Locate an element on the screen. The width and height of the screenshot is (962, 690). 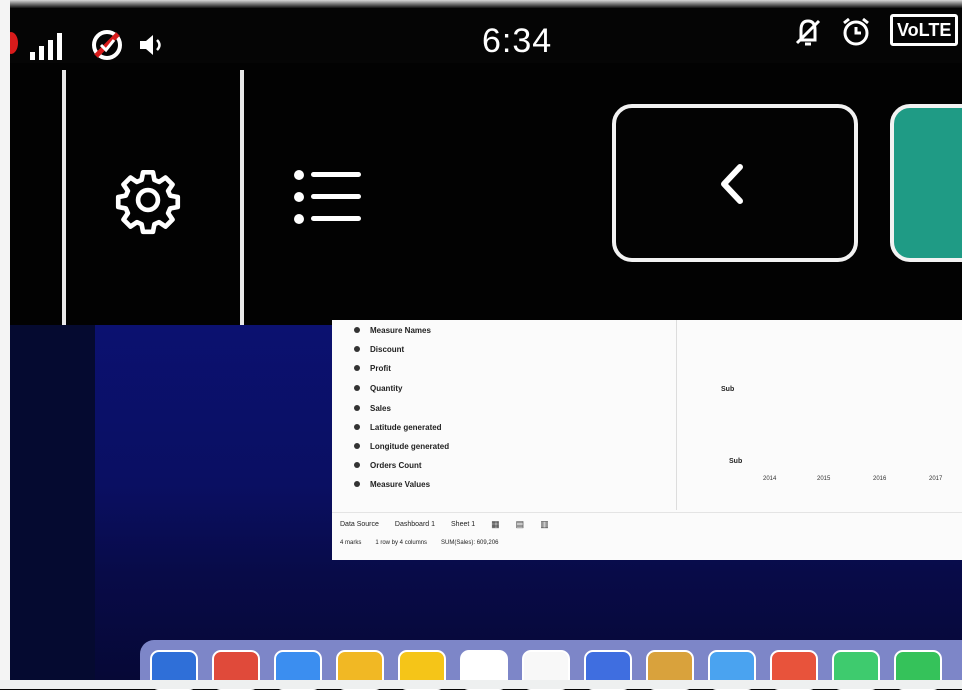
field-item: Discount is located at coordinates (379, 349).